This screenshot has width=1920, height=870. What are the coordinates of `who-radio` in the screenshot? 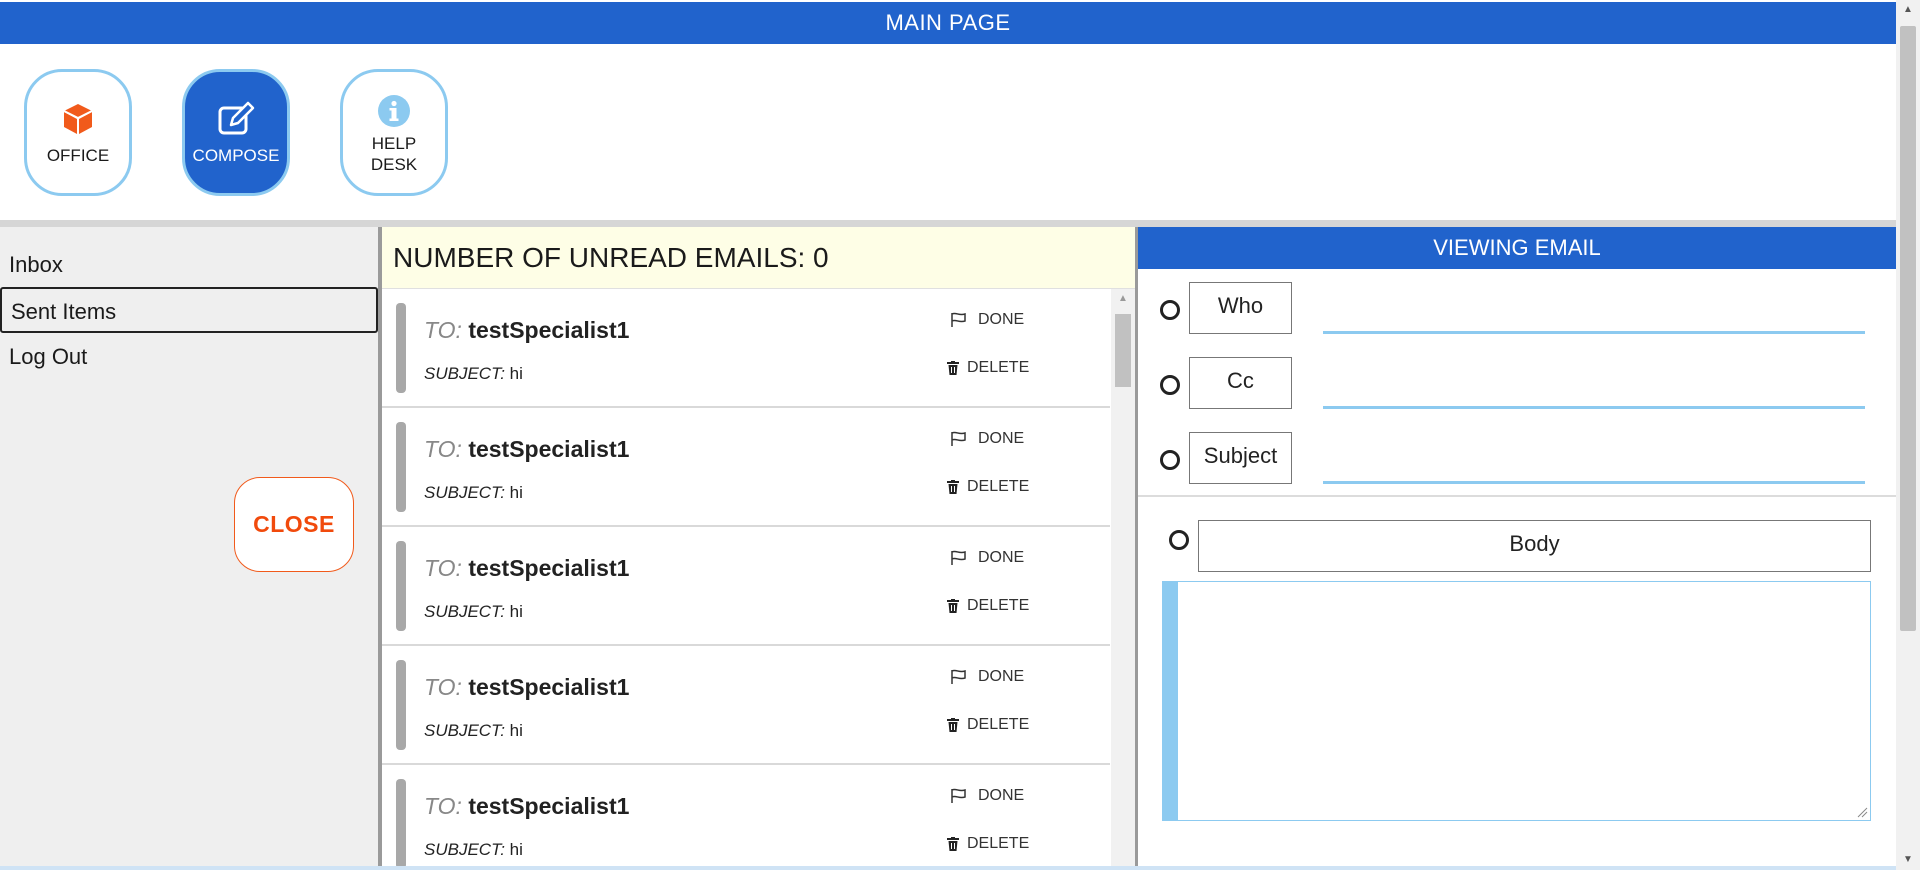 It's located at (1170, 310).